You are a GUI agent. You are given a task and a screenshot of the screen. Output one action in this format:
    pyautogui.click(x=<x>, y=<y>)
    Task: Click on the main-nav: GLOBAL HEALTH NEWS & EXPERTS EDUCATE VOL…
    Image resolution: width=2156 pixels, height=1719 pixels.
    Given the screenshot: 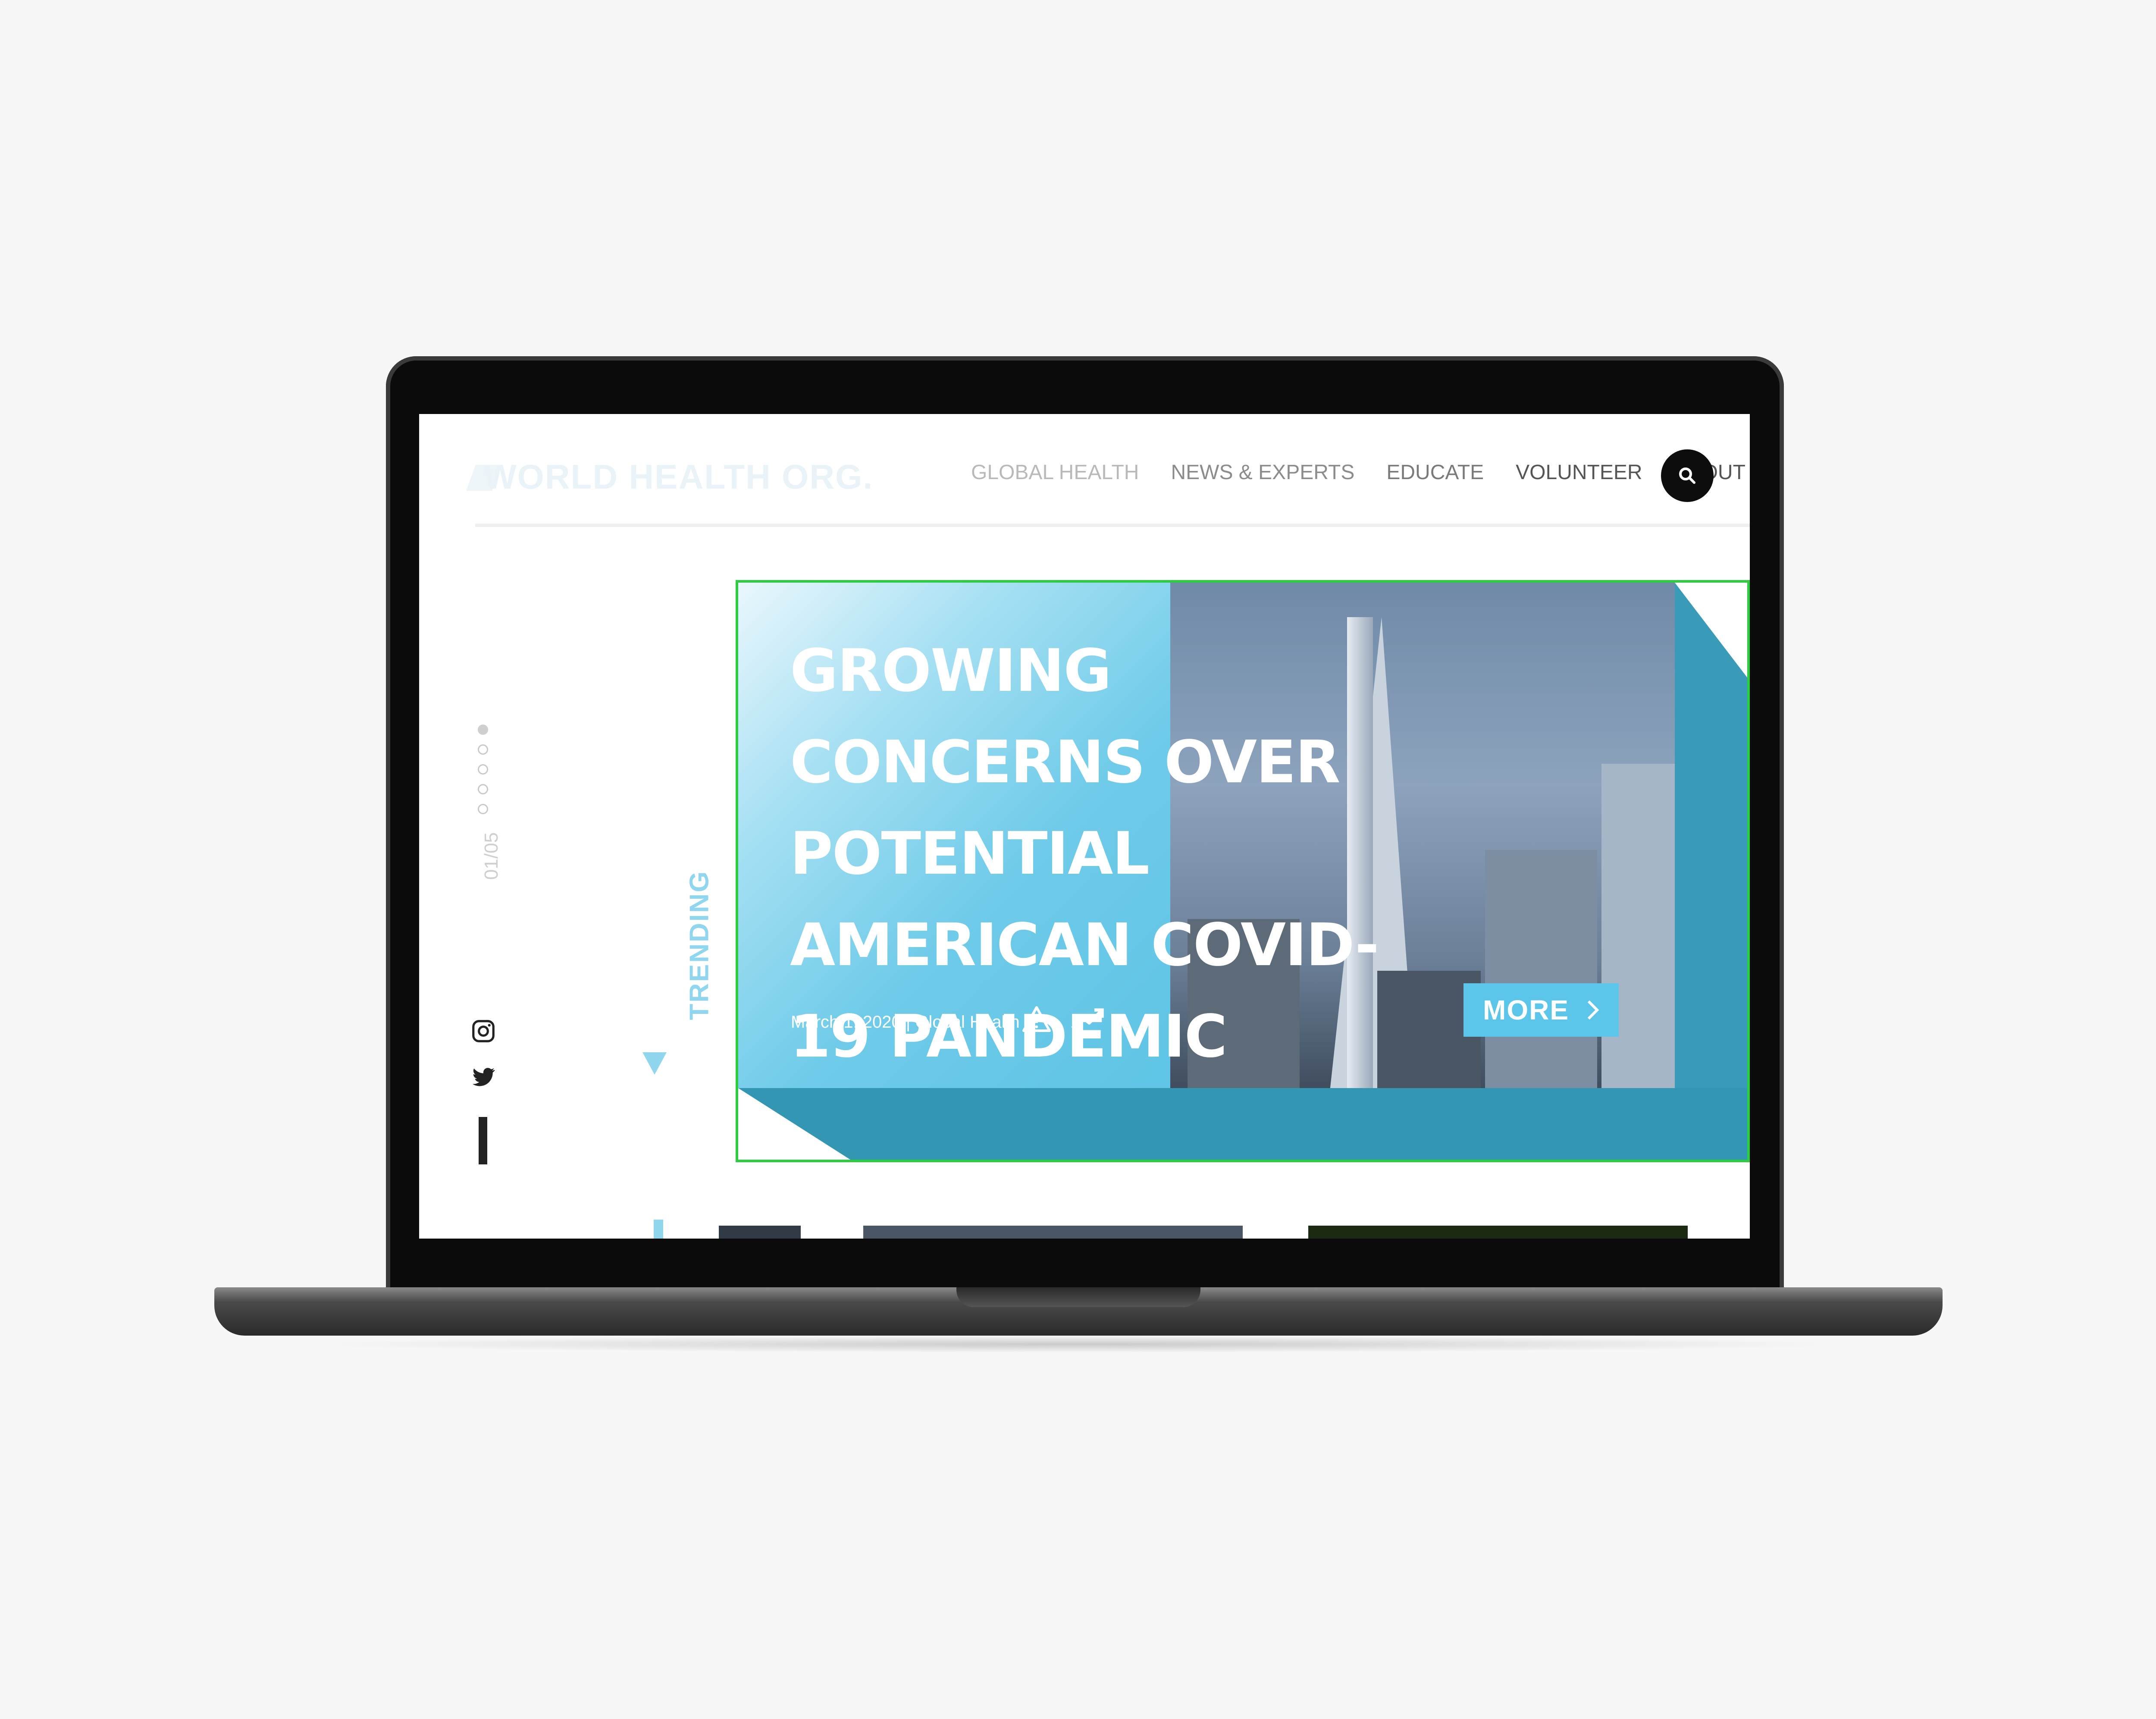 What is the action you would take?
    pyautogui.click(x=1360, y=473)
    